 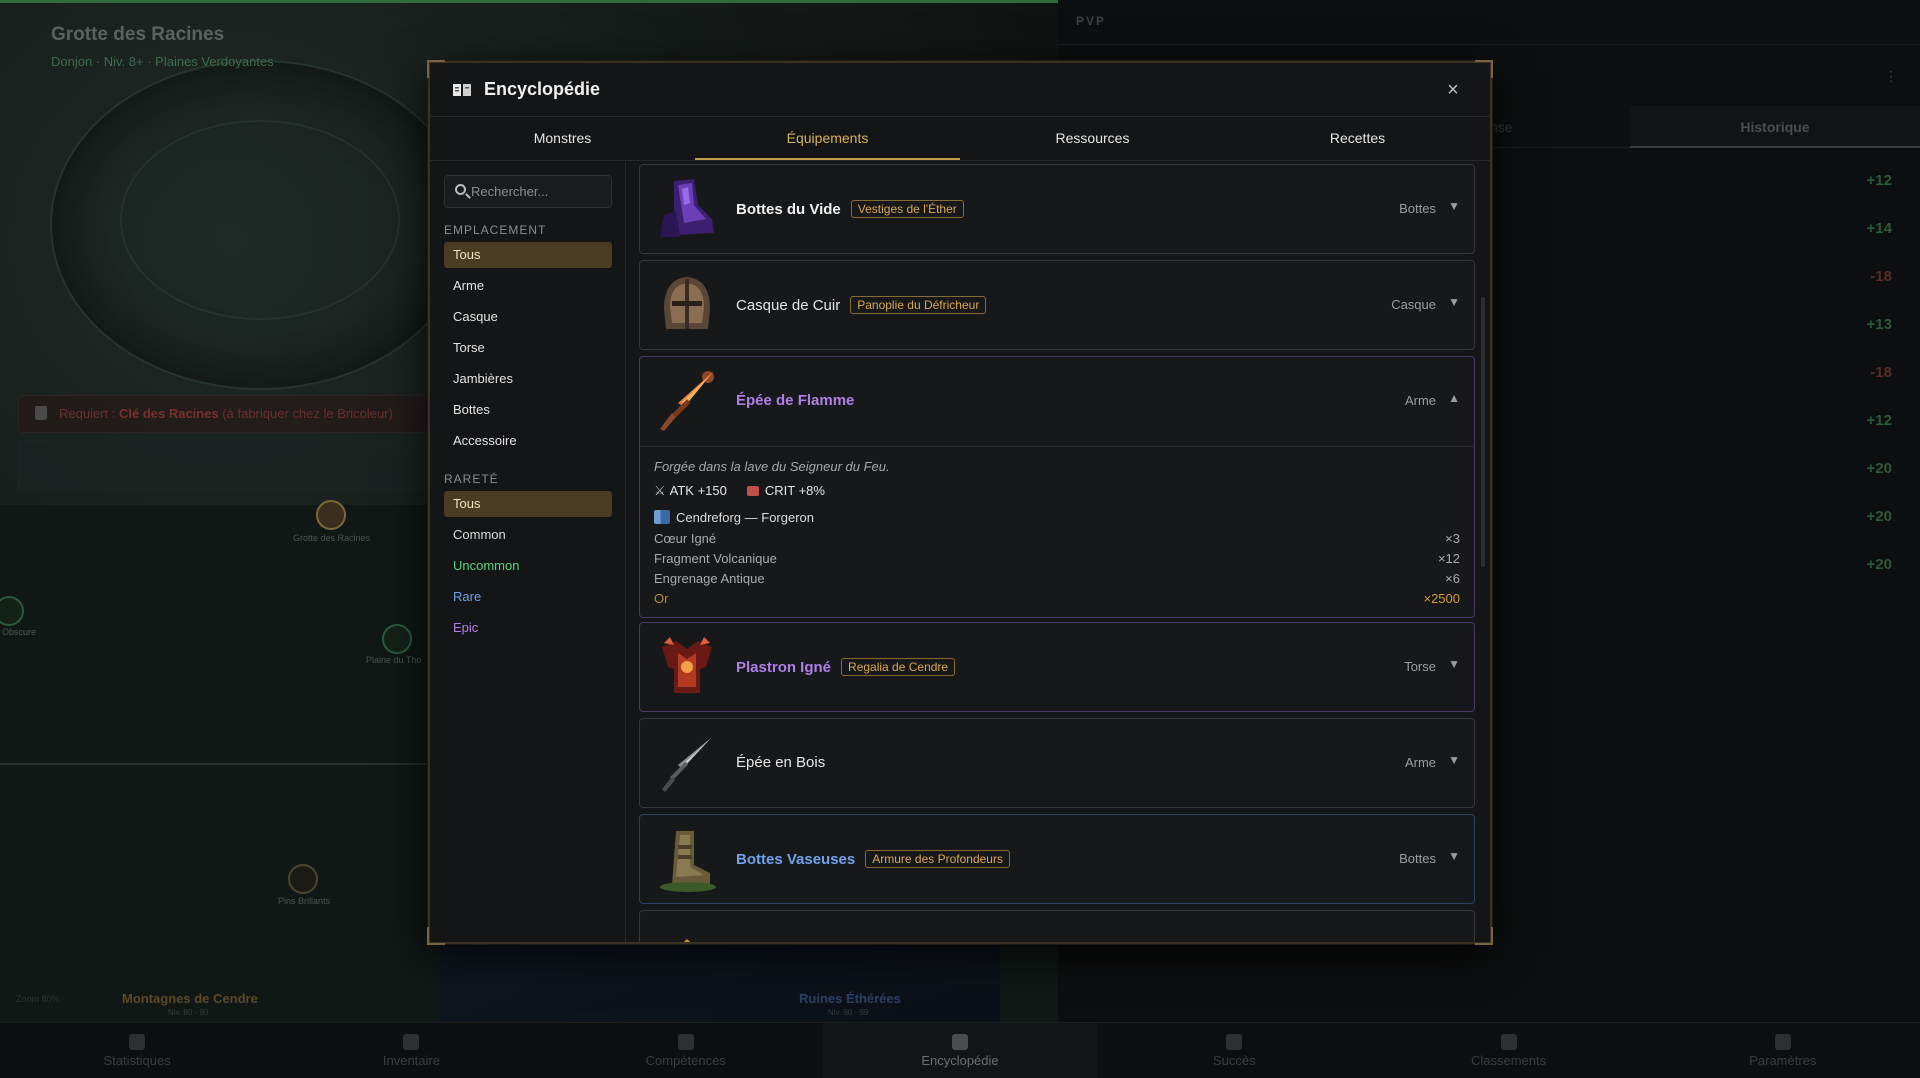 I want to click on material-name: Engrenage Antique, so click(x=709, y=578).